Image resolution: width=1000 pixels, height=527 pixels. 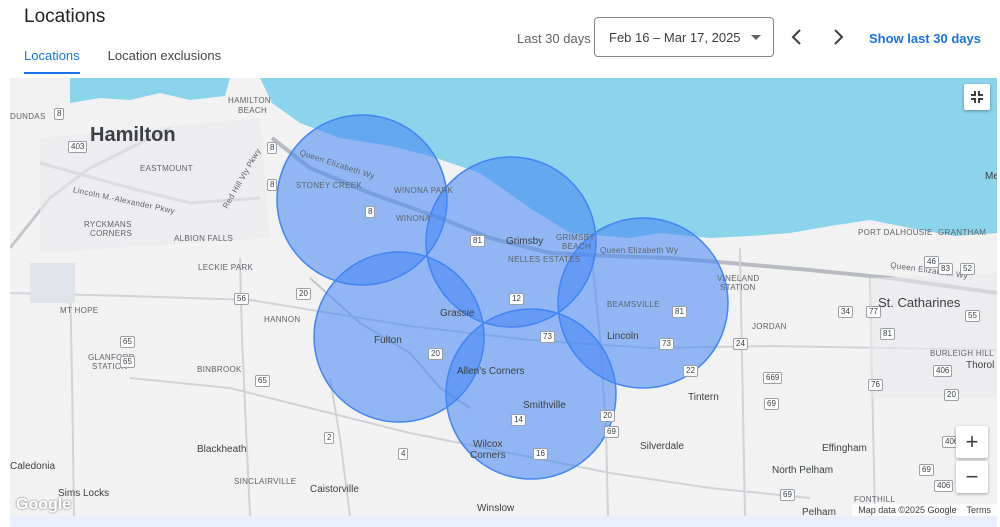 What do you see at coordinates (540, 454) in the screenshot?
I see `route-shield: 16` at bounding box center [540, 454].